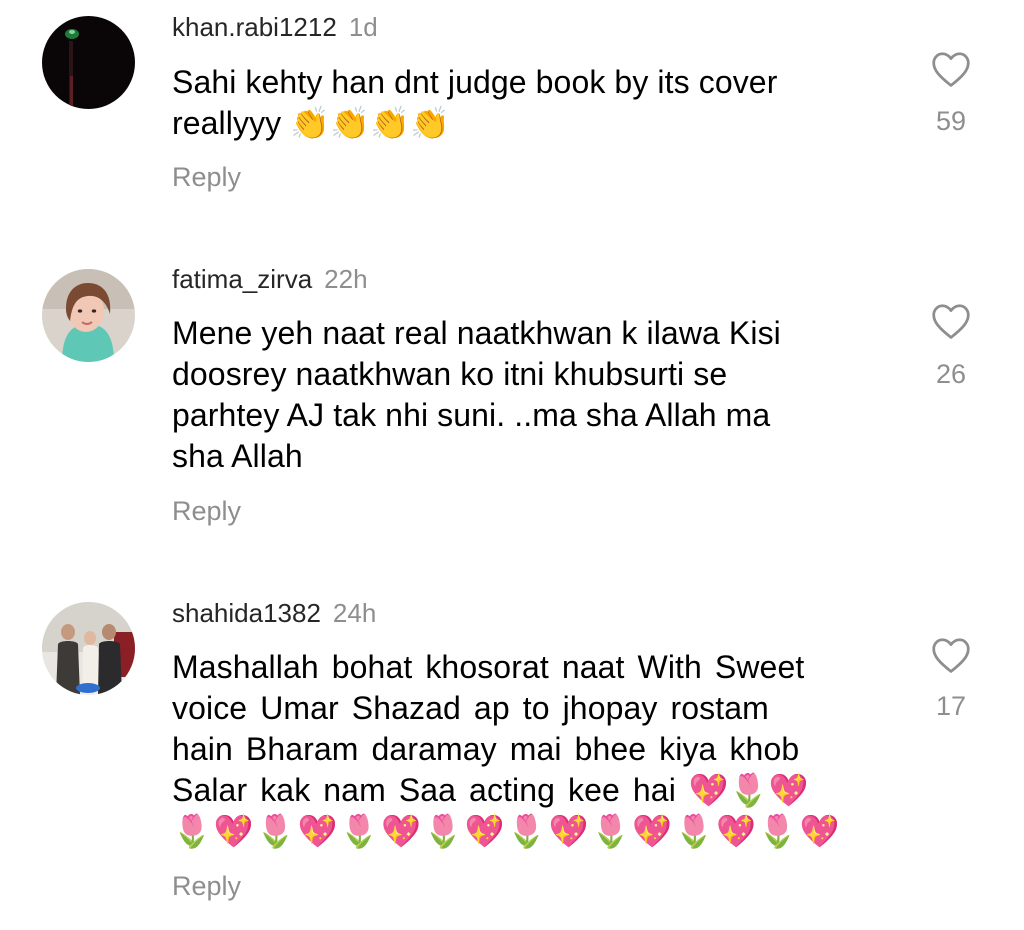  I want to click on avatar, so click(88, 648).